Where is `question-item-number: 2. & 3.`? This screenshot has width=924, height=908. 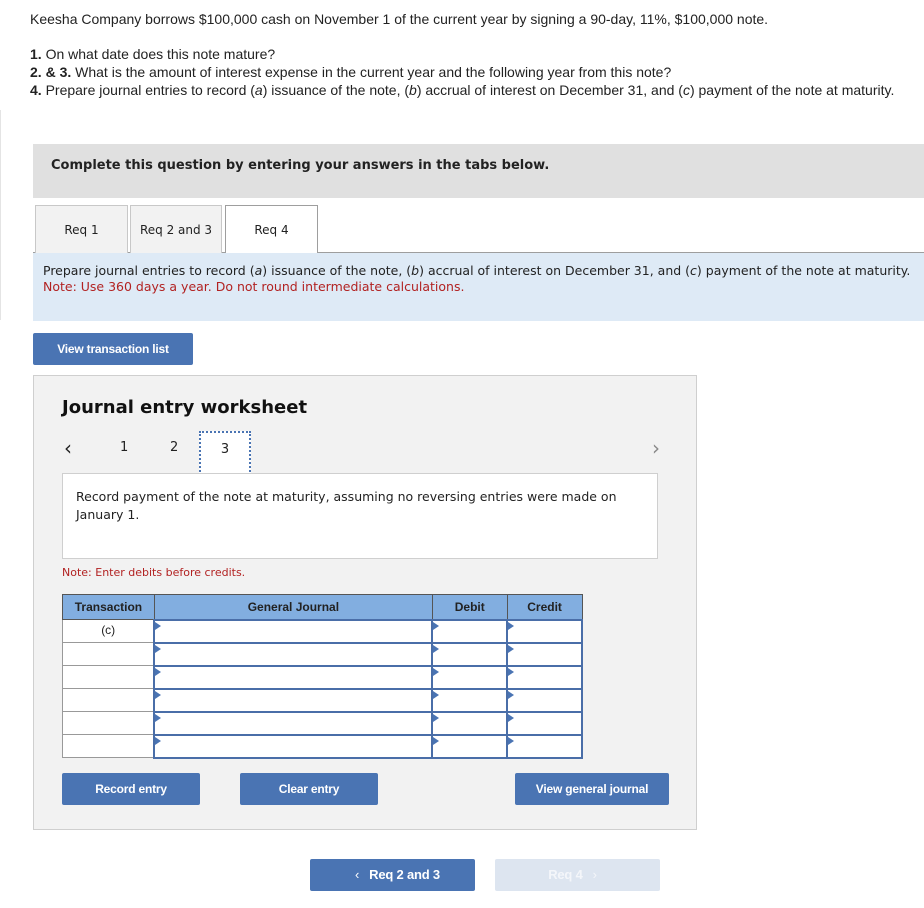
question-item-number: 2. & 3. is located at coordinates (51, 72).